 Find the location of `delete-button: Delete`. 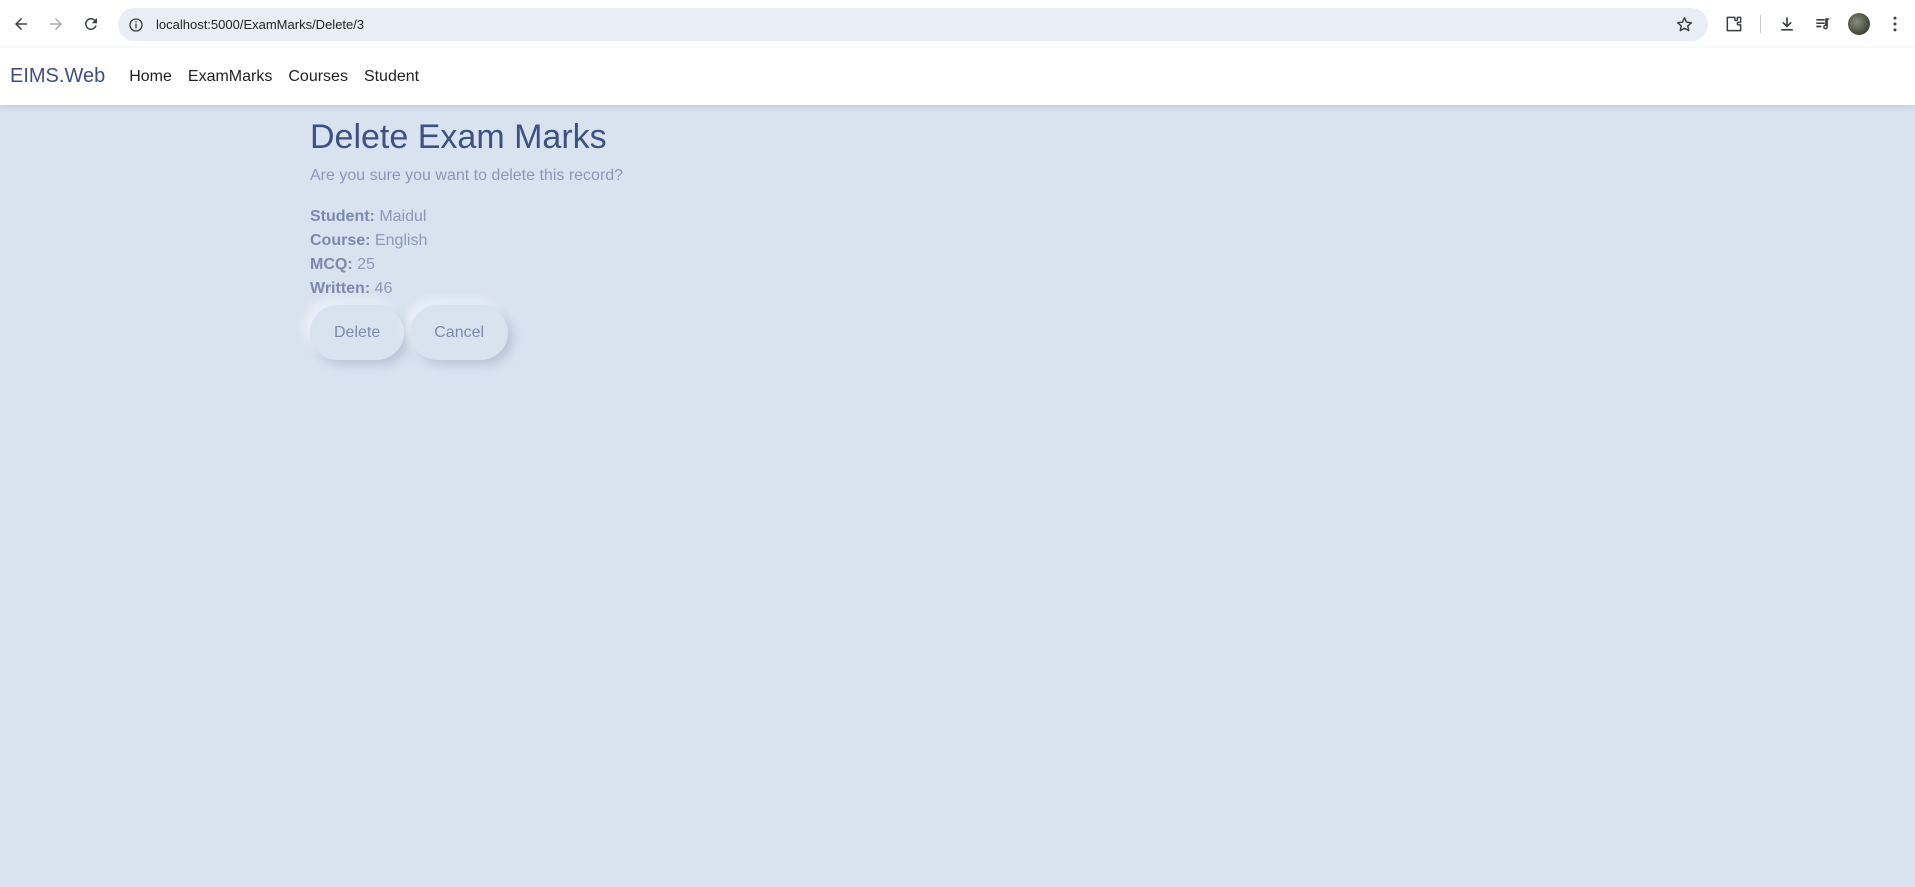

delete-button: Delete is located at coordinates (357, 332).